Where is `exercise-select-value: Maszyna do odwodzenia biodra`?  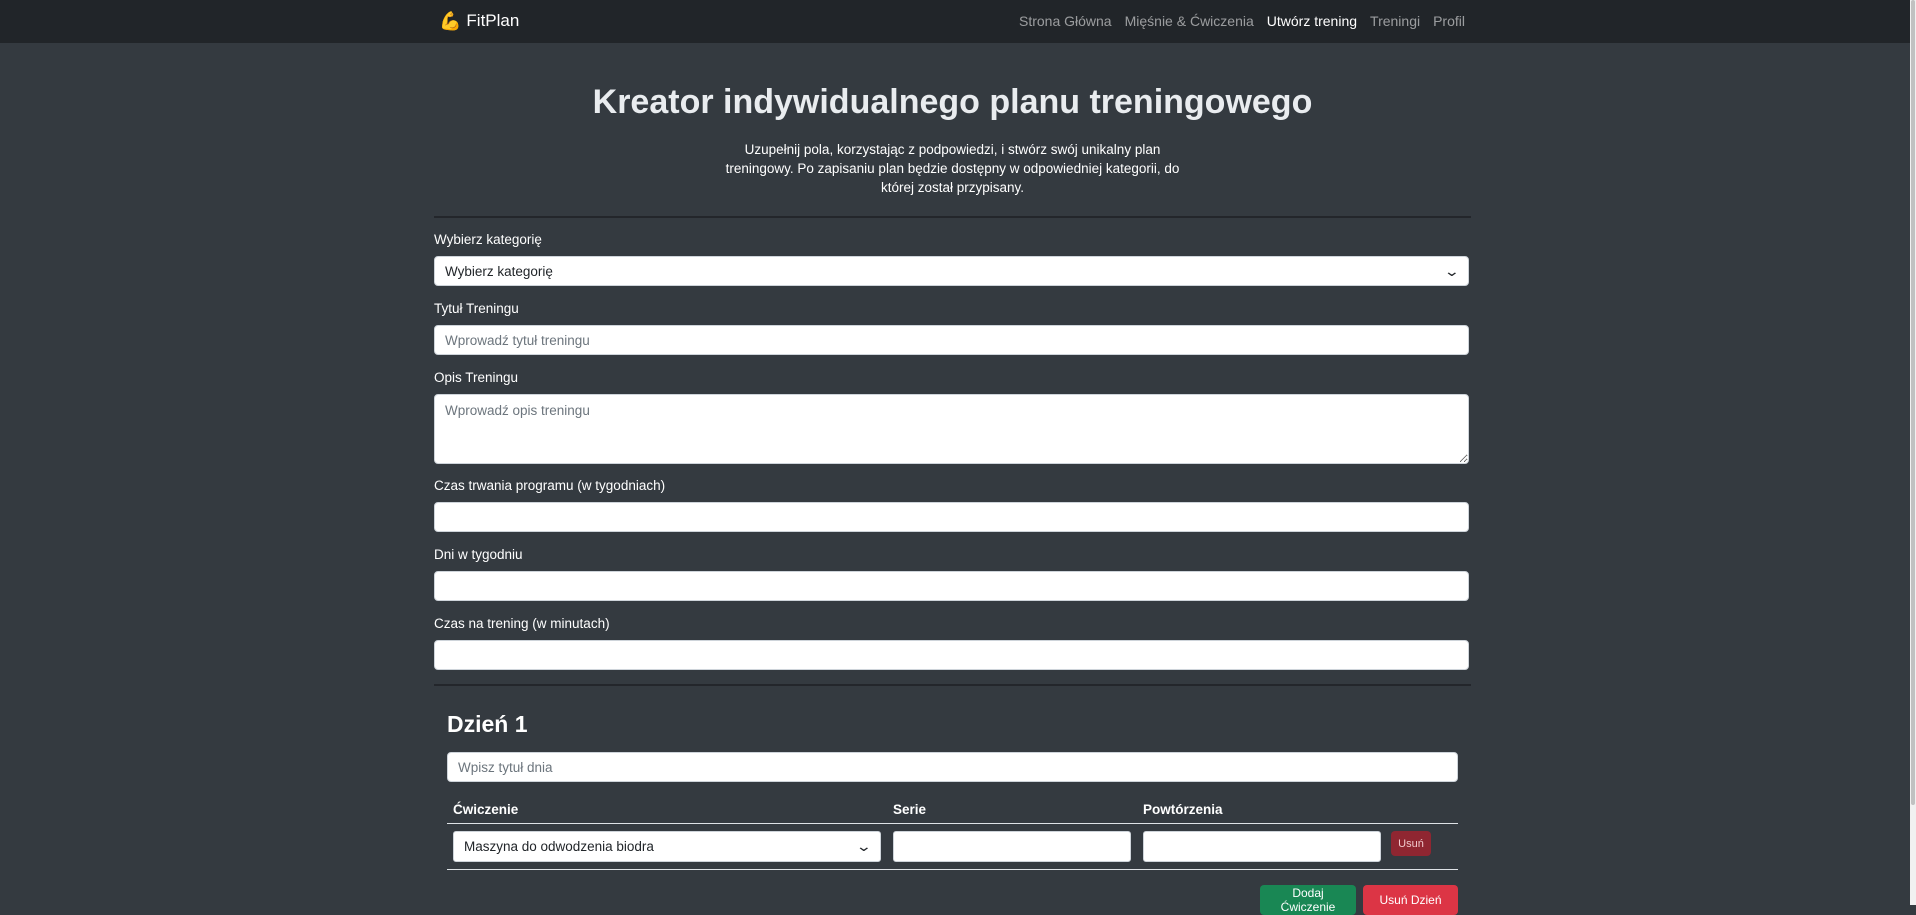 exercise-select-value: Maszyna do odwodzenia biodra is located at coordinates (559, 846).